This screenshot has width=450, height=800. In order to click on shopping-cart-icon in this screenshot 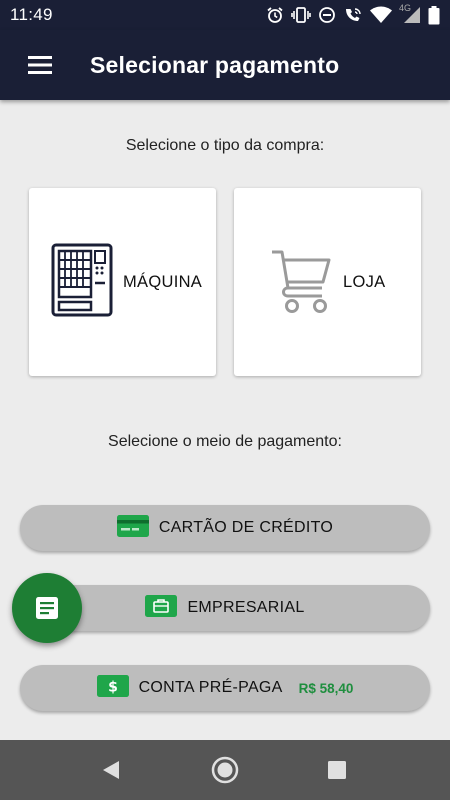, I will do `click(301, 282)`.